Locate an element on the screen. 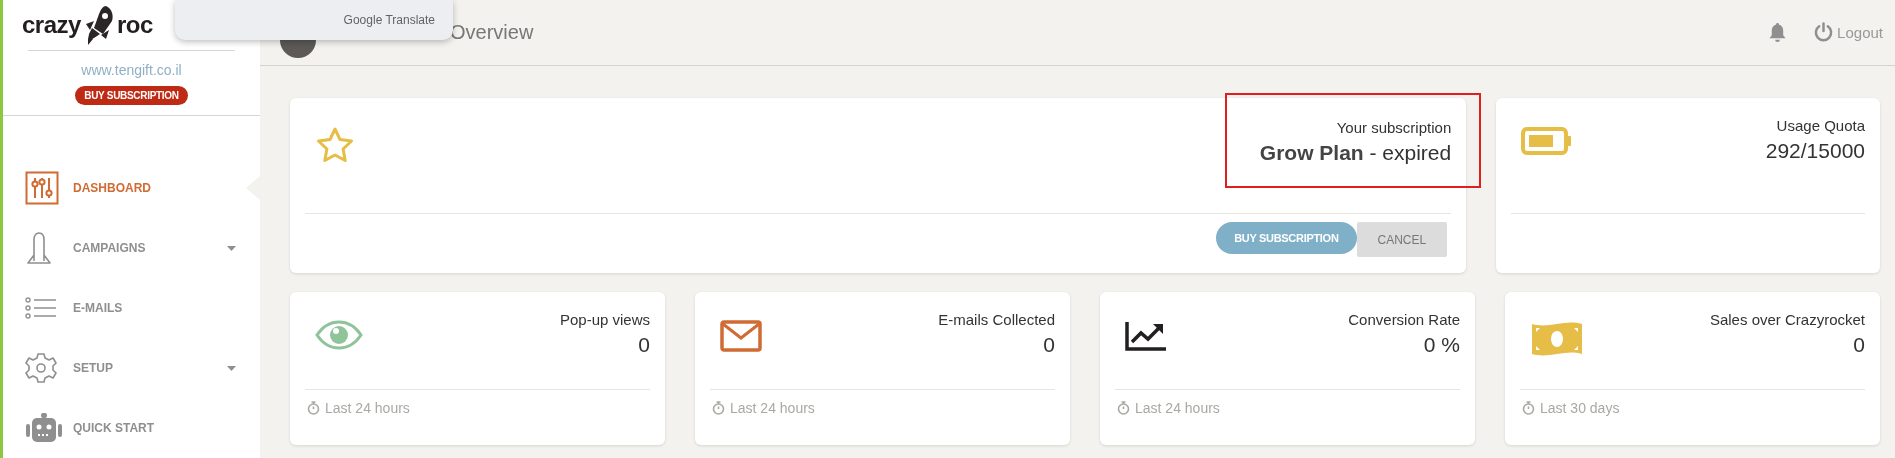 This screenshot has height=458, width=1895. bell-icon is located at coordinates (1778, 32).